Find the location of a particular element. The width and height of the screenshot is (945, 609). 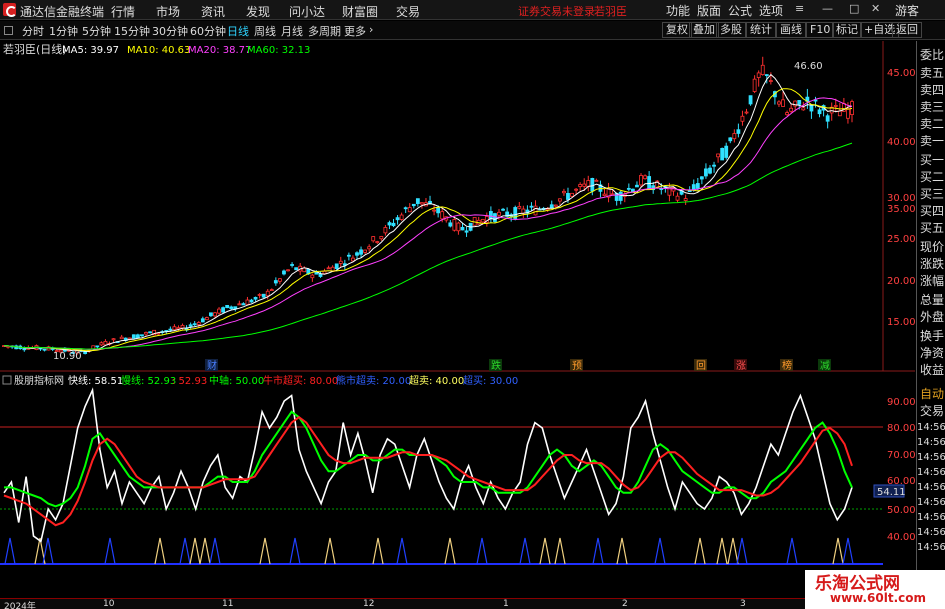

rp-buy4: 买四 is located at coordinates (932, 210).